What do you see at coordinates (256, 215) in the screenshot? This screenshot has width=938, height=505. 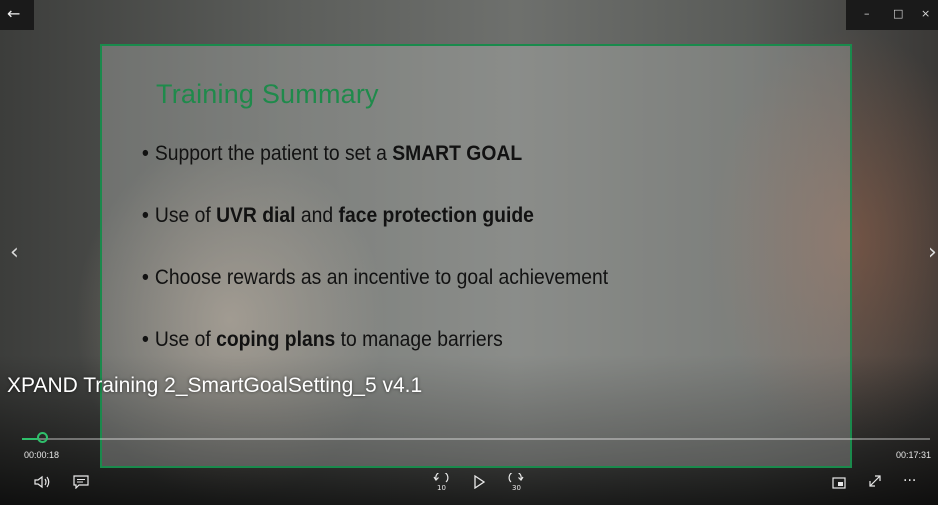 I see `bullet-emphasis: UVR dial` at bounding box center [256, 215].